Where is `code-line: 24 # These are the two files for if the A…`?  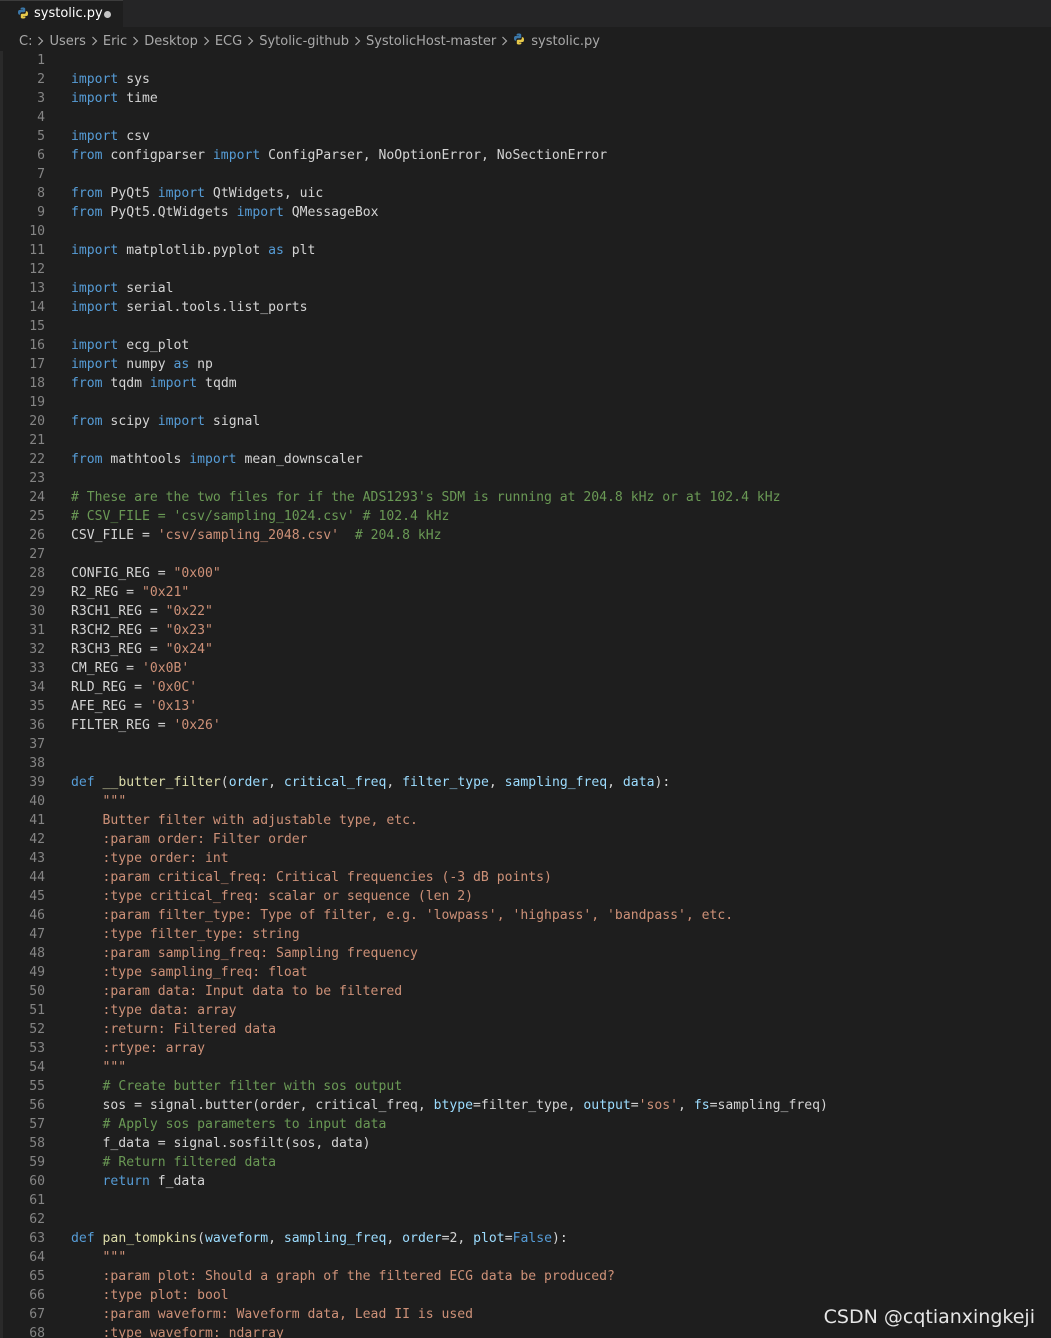 code-line: 24 # These are the two files for if the A… is located at coordinates (525, 497).